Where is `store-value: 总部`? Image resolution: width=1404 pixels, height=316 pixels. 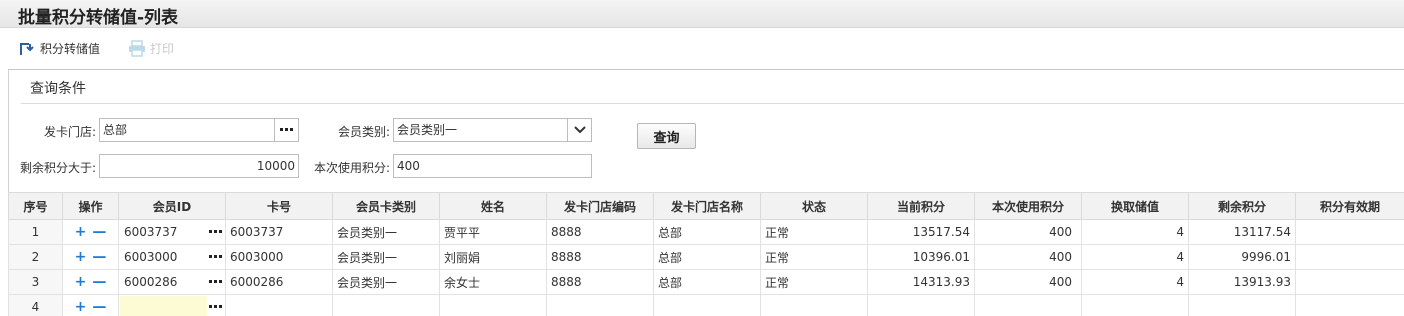 store-value: 总部 is located at coordinates (115, 130).